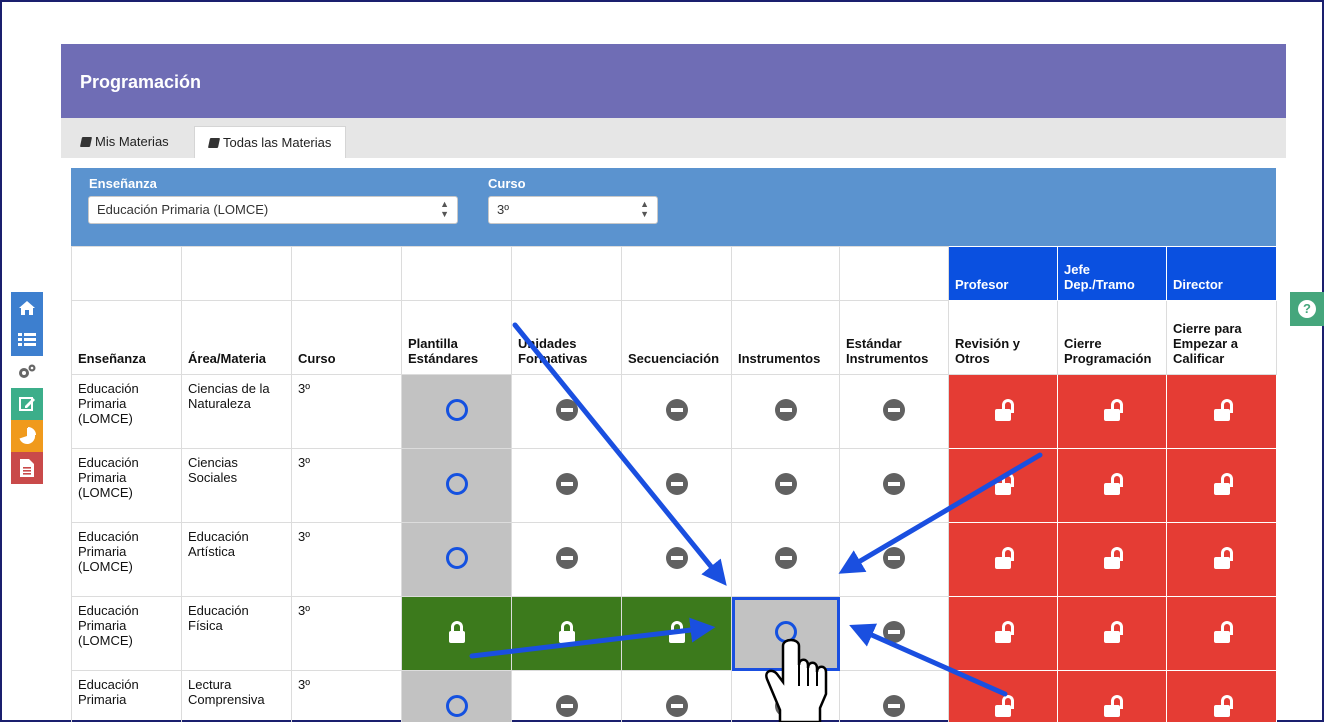  I want to click on select-arrows-icon: ▲ ▼, so click(444, 209).